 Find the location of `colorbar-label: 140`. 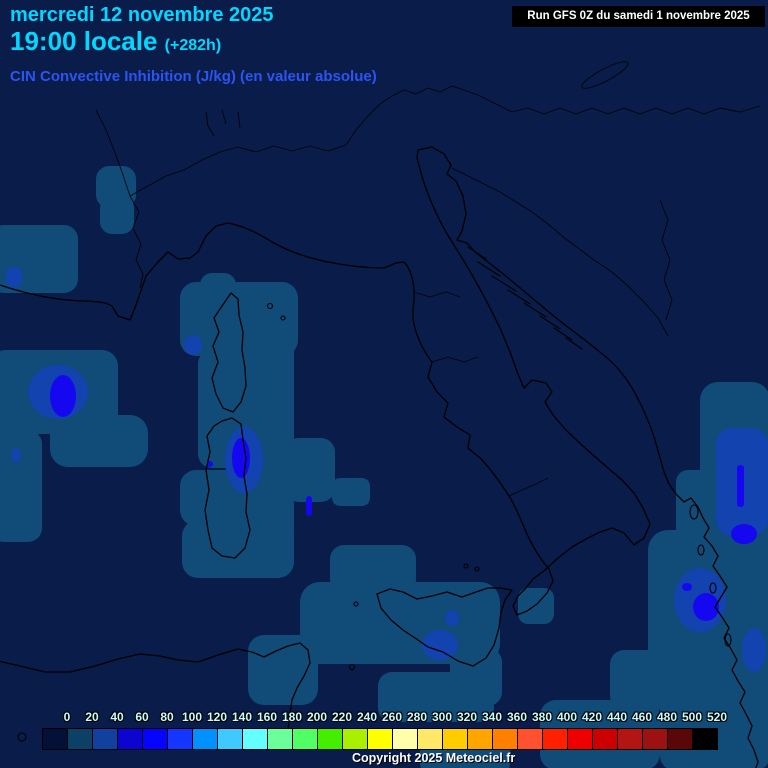

colorbar-label: 140 is located at coordinates (242, 717).